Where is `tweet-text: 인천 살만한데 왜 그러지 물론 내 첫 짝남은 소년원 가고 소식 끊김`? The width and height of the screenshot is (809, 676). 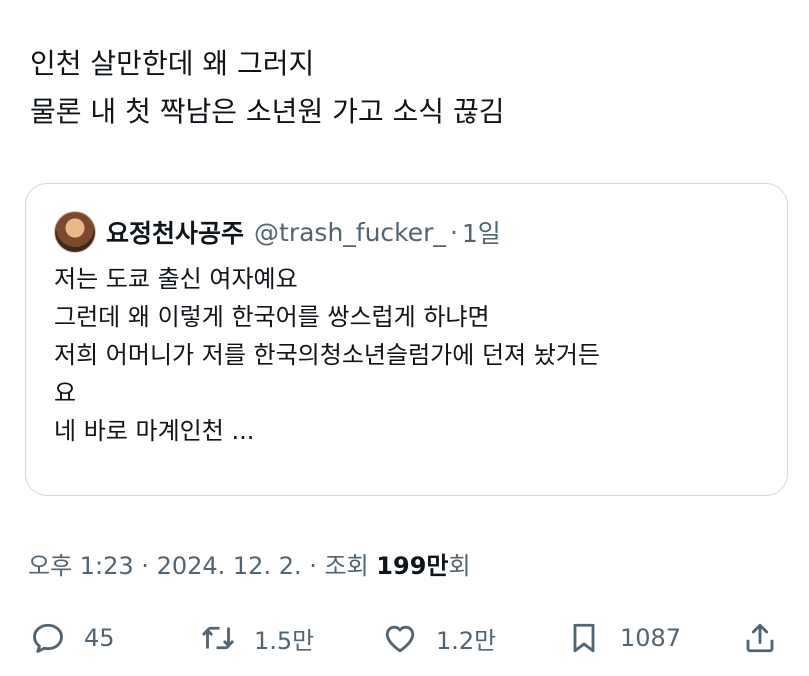 tweet-text: 인천 살만한데 왜 그러지 물론 내 첫 짝남은 소년원 가고 소식 끊김 is located at coordinates (410, 88).